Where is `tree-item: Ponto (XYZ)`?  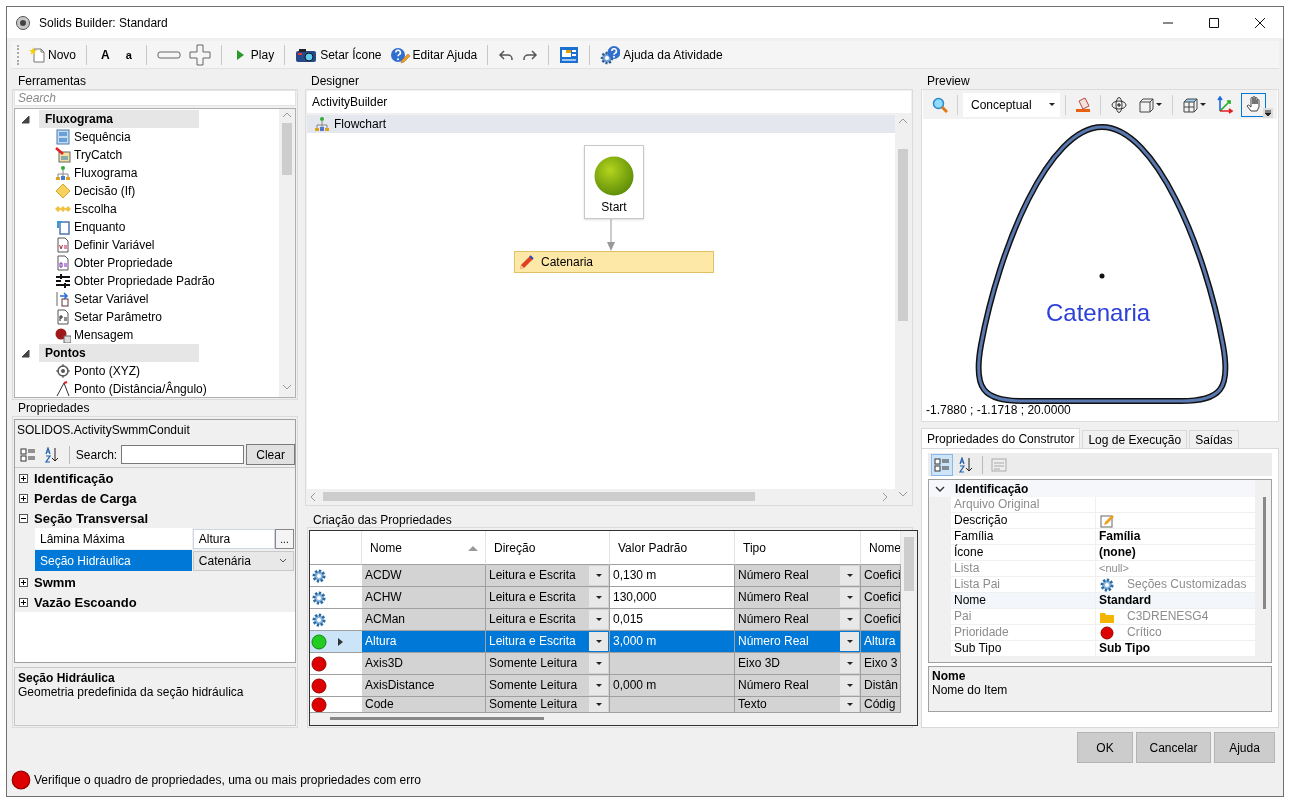
tree-item: Ponto (XYZ) is located at coordinates (167, 371).